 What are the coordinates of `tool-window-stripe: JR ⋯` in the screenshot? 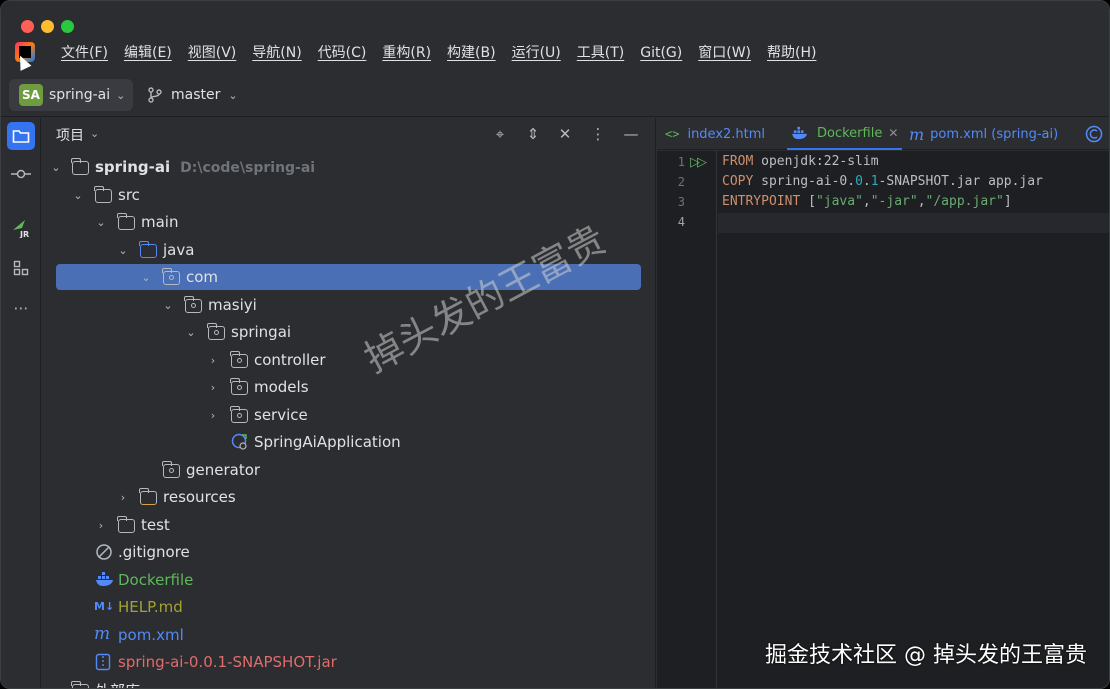 It's located at (21, 403).